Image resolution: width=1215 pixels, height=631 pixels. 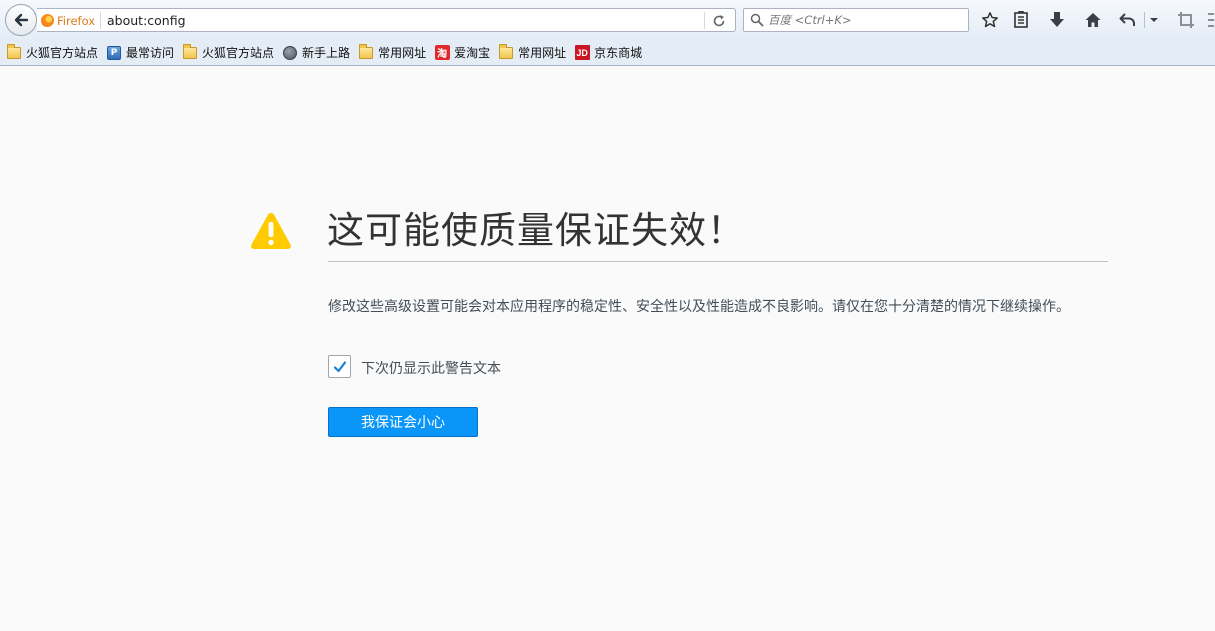 I want to click on back-arrow-icon, so click(x=21, y=20).